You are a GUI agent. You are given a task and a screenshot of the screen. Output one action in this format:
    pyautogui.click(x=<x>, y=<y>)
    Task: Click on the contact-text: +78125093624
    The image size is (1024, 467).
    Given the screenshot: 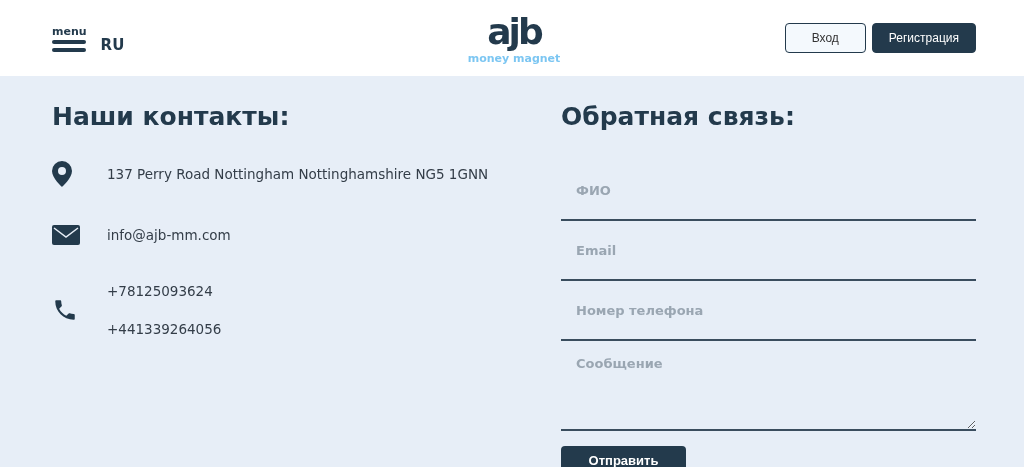 What is the action you would take?
    pyautogui.click(x=160, y=291)
    